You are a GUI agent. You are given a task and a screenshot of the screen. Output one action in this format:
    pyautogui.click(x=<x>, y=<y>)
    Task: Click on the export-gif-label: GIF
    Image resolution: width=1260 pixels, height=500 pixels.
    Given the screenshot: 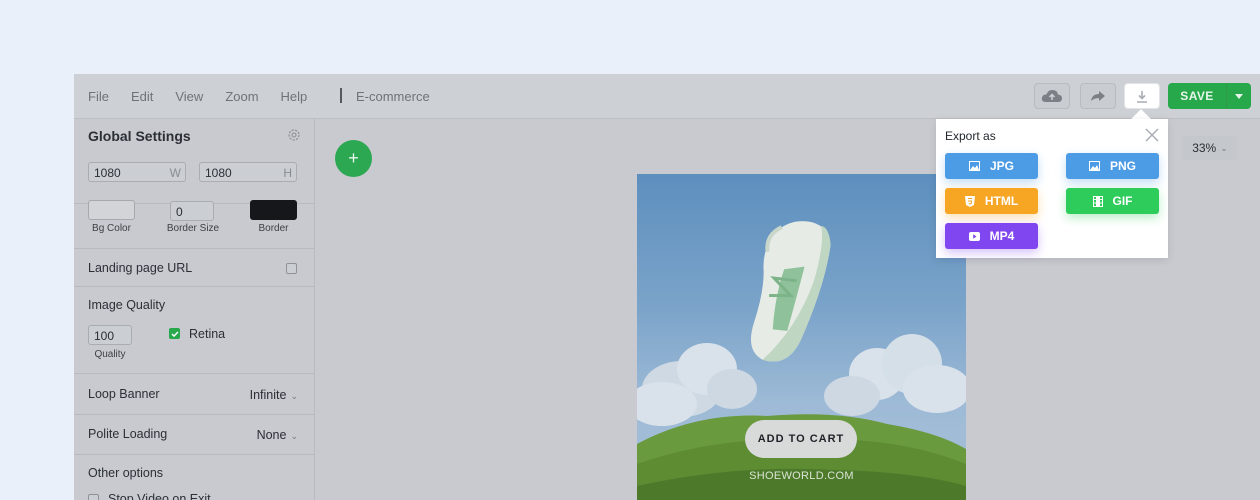 What is the action you would take?
    pyautogui.click(x=1122, y=201)
    